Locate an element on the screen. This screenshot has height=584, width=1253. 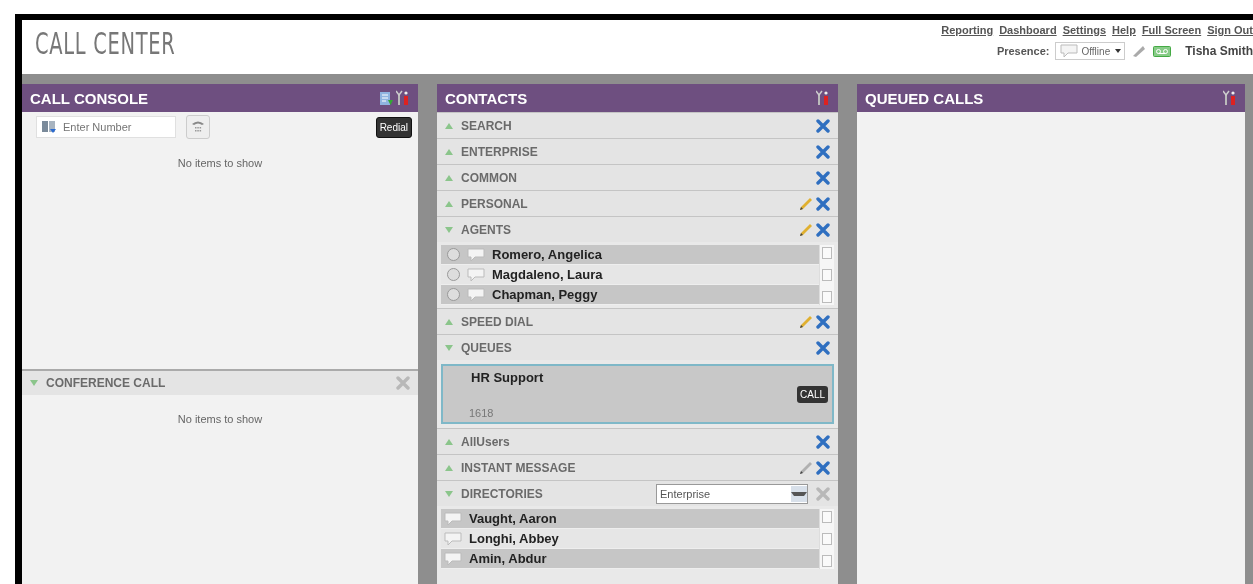
directory-row: Longhi, Abbey is located at coordinates (630, 539).